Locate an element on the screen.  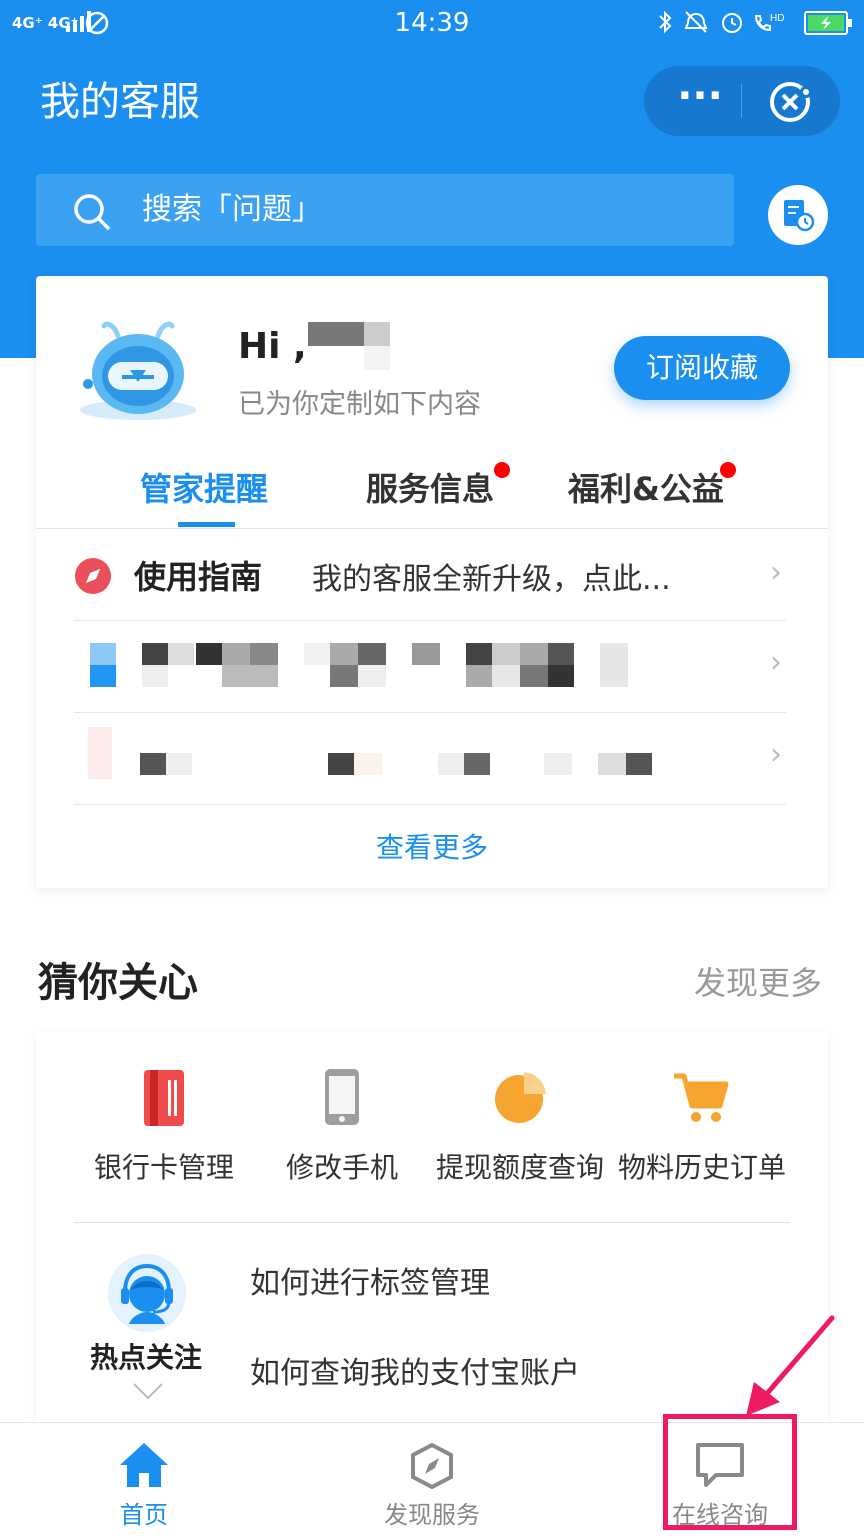
greeting-hi: Hi , is located at coordinates (272, 346).